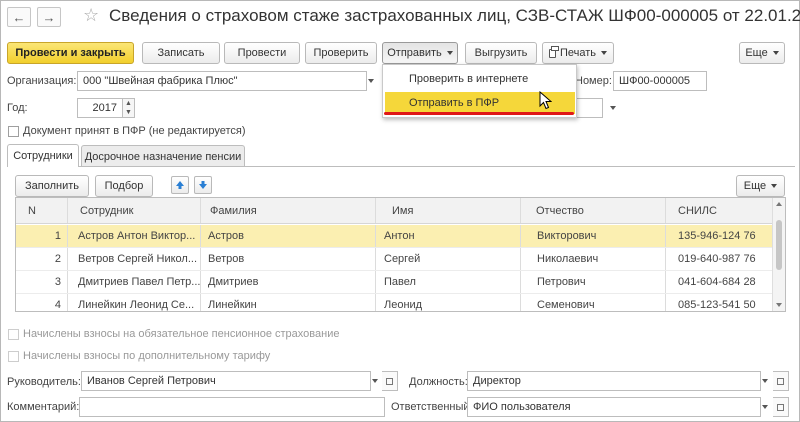 The image size is (800, 422). I want to click on table-more-button: Еще, so click(760, 186).